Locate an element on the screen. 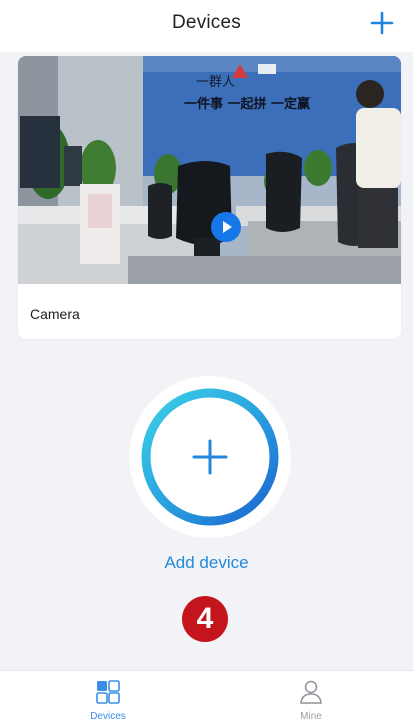 Image resolution: width=413 pixels, height=728 pixels. add-device-label: Add device is located at coordinates (206, 563).